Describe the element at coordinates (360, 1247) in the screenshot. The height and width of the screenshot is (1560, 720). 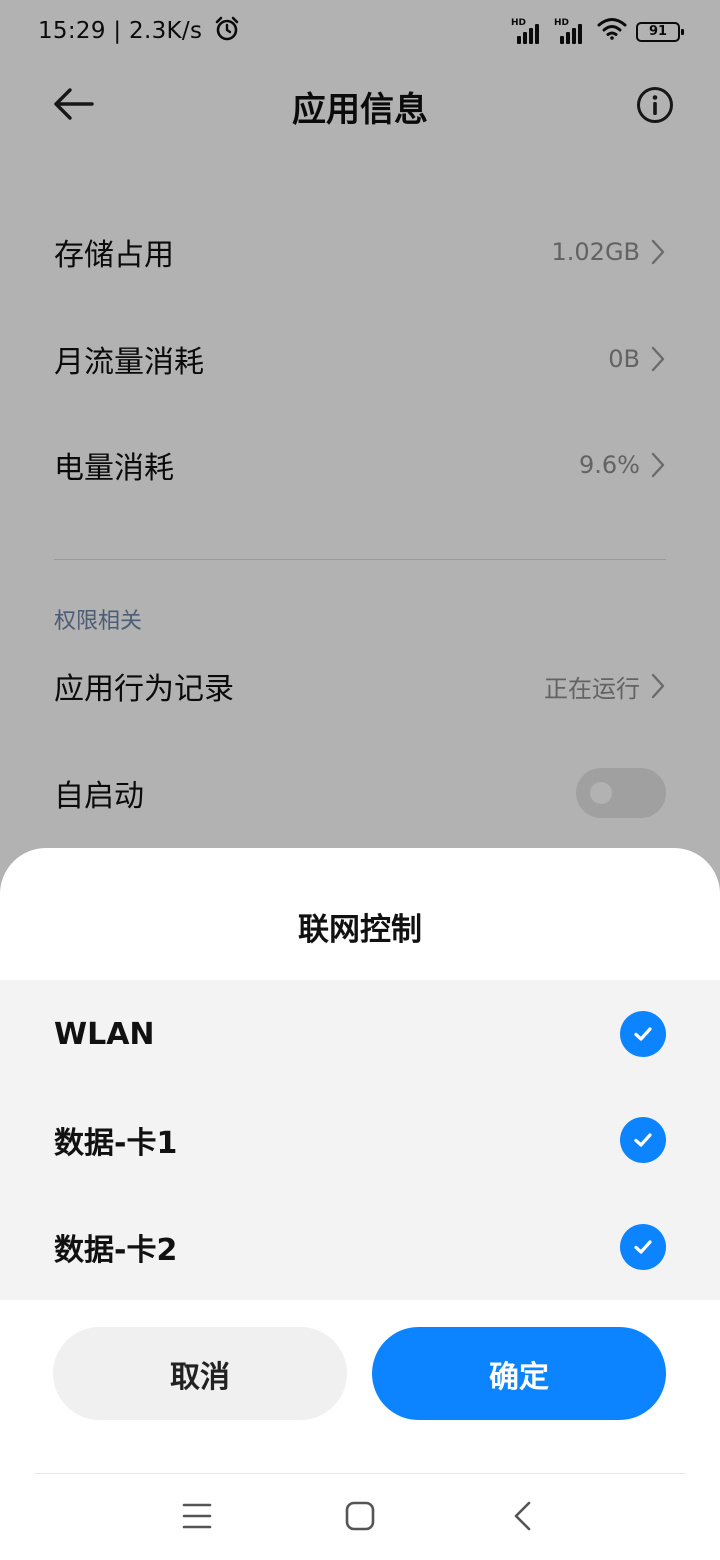
I see `option-data-sim2: 数据-卡2` at that location.